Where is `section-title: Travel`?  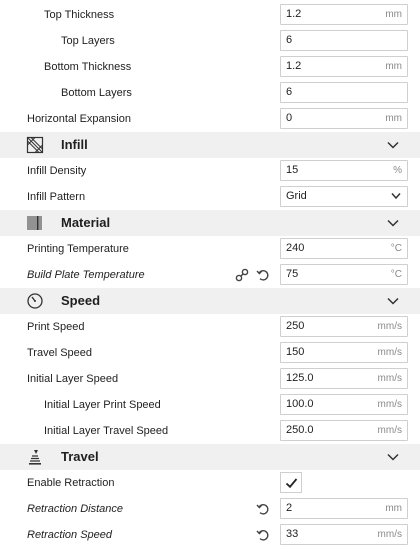 section-title: Travel is located at coordinates (80, 456).